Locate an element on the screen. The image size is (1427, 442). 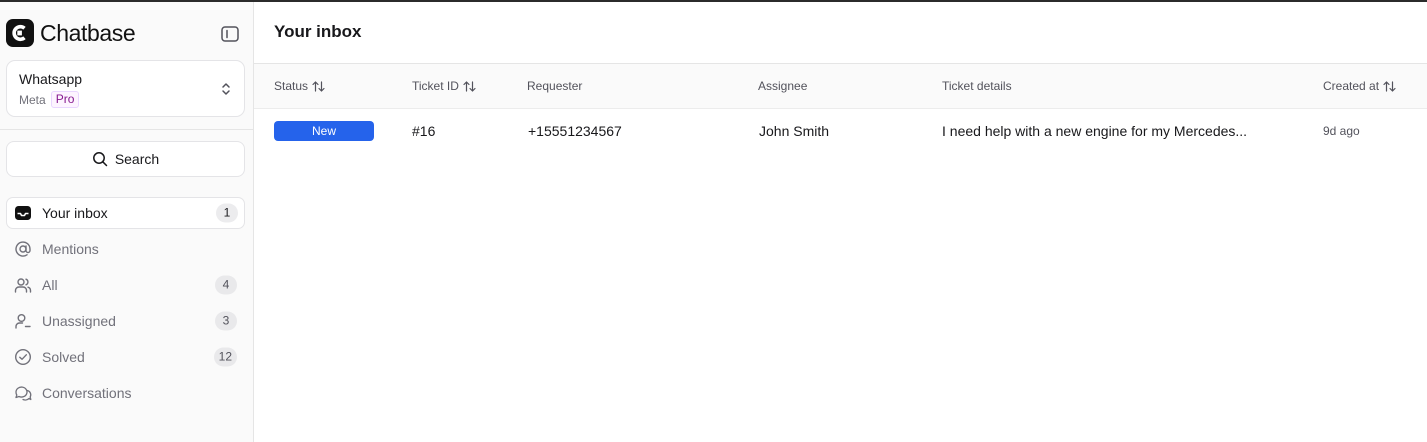
nav-count-badge: 1 is located at coordinates (227, 213).